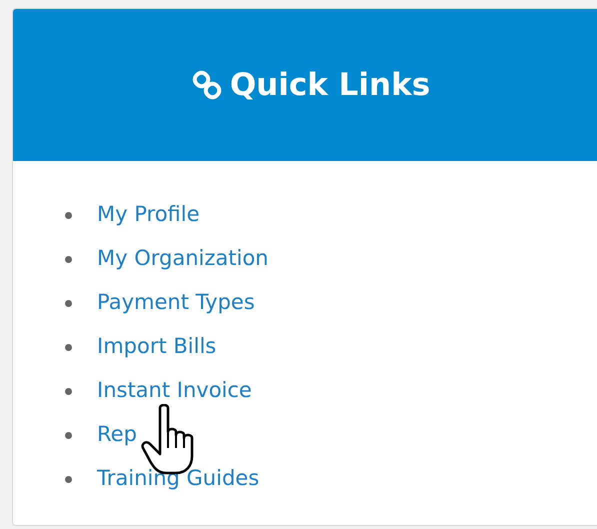 Image resolution: width=597 pixels, height=529 pixels. Describe the element at coordinates (182, 259) in the screenshot. I see `quick-link: My Organization` at that location.